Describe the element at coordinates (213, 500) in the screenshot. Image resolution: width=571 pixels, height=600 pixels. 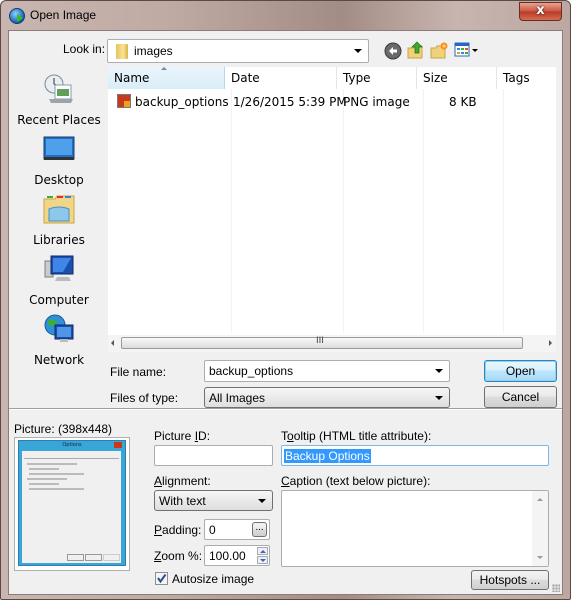
I see `alignment-select: With text` at that location.